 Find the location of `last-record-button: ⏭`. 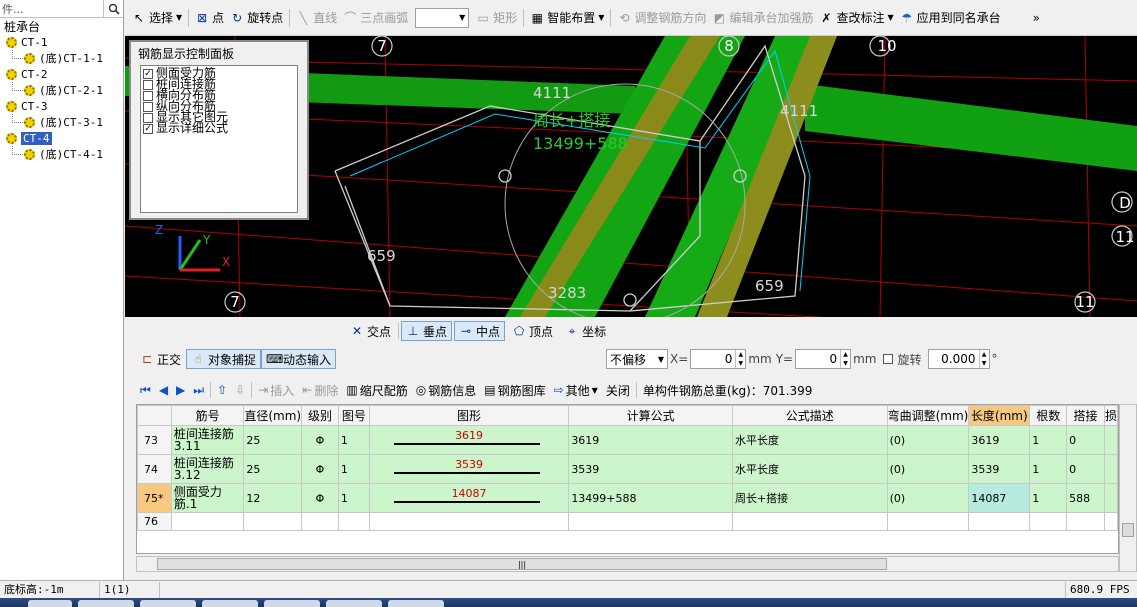

last-record-button: ⏭ is located at coordinates (198, 390).